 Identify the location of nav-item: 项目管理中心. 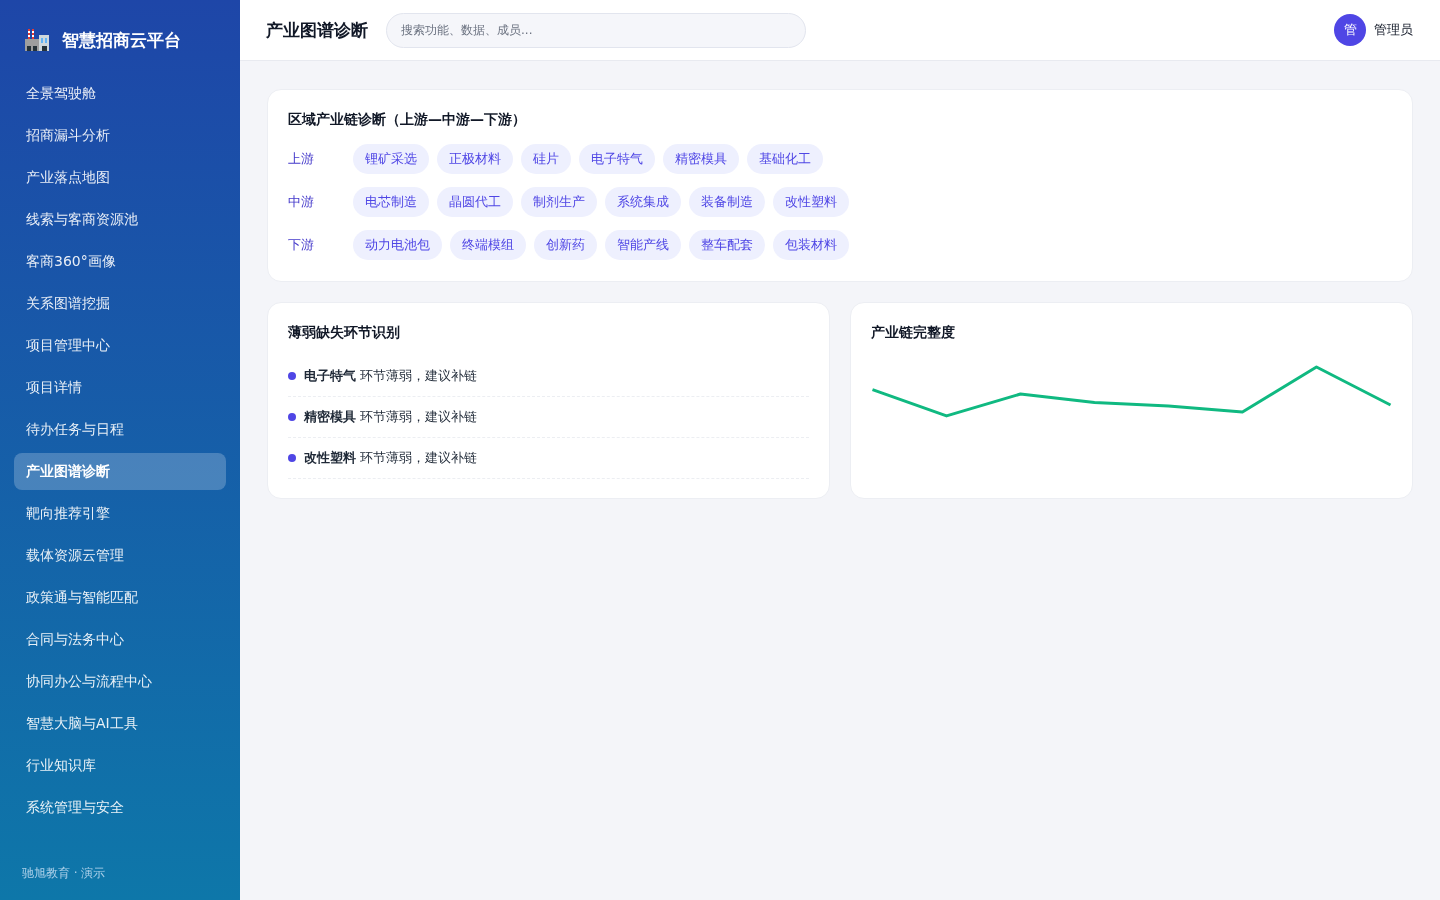
(120, 345).